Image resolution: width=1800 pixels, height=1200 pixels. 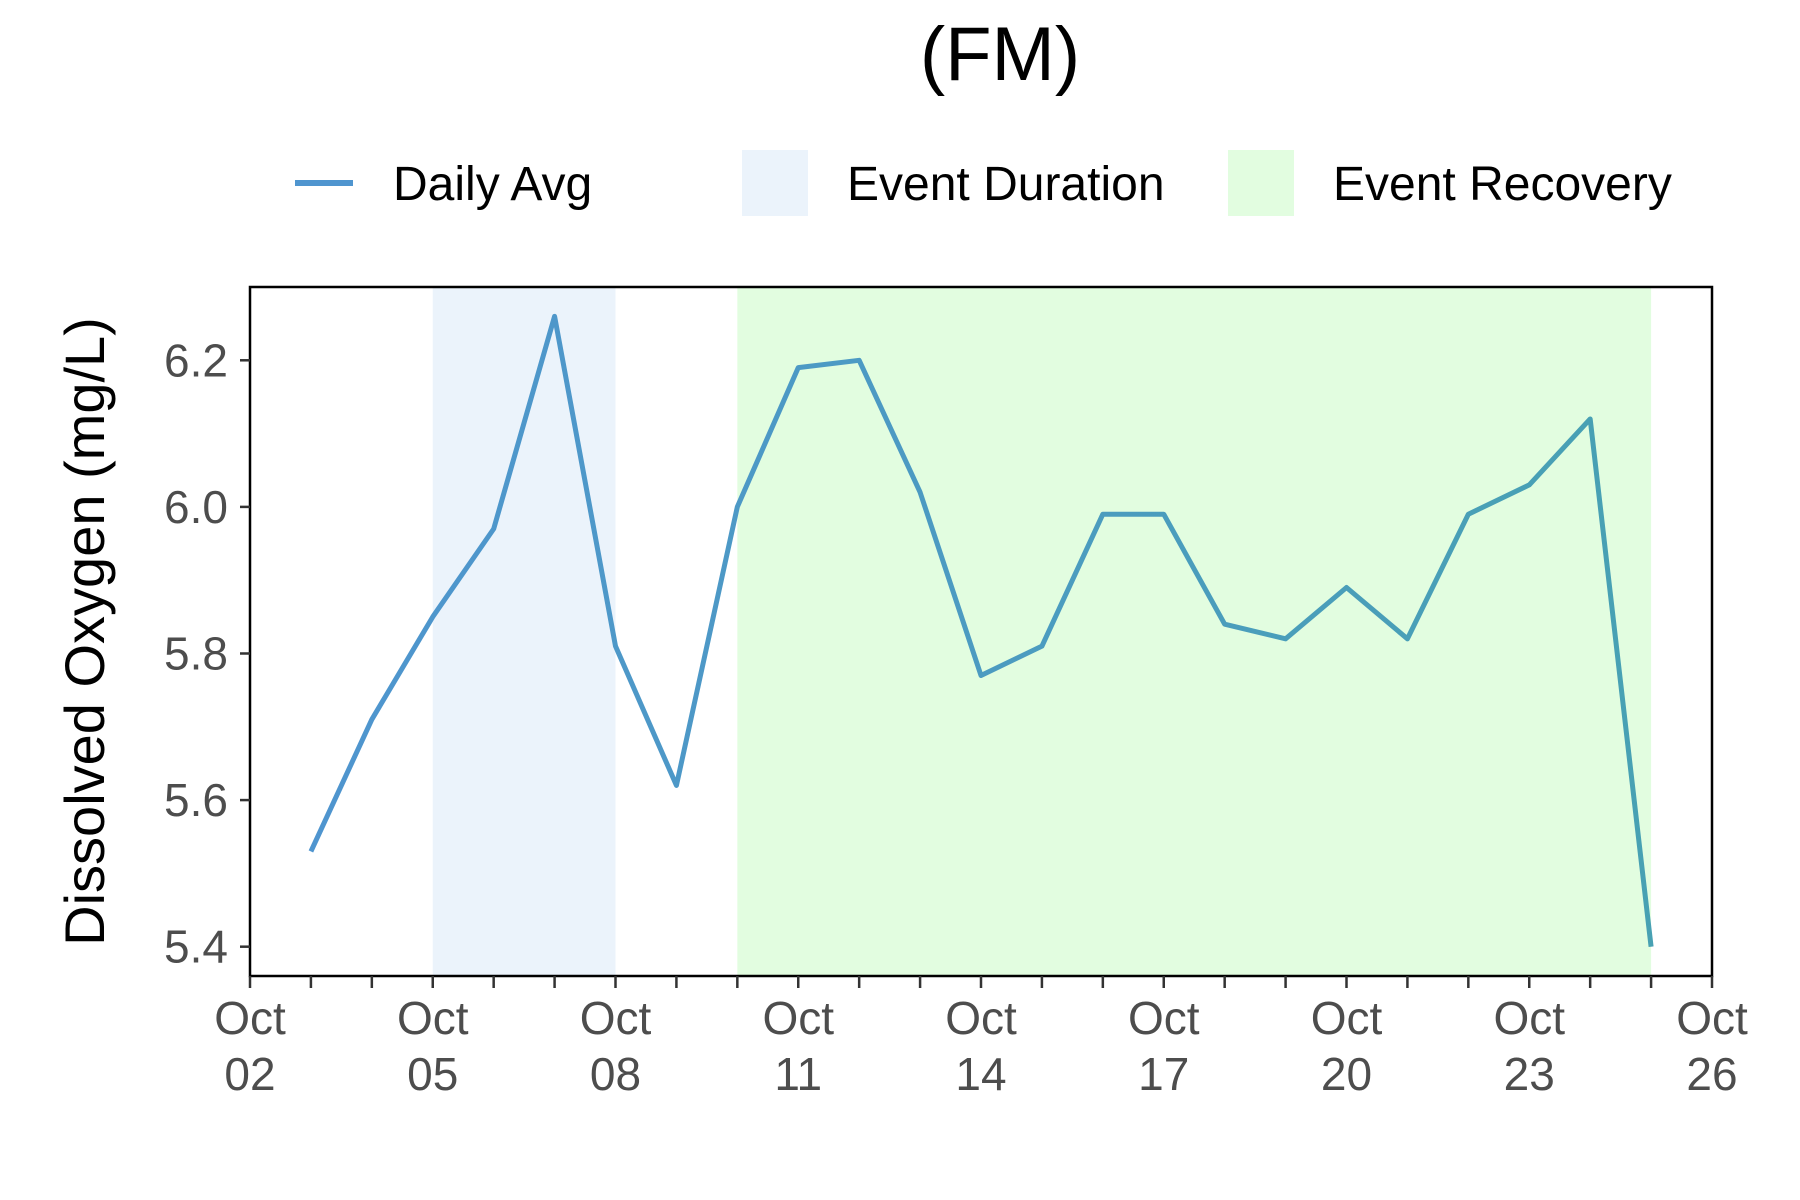 I want to click on x-tick-label: Oct 20, so click(x=1347, y=1046).